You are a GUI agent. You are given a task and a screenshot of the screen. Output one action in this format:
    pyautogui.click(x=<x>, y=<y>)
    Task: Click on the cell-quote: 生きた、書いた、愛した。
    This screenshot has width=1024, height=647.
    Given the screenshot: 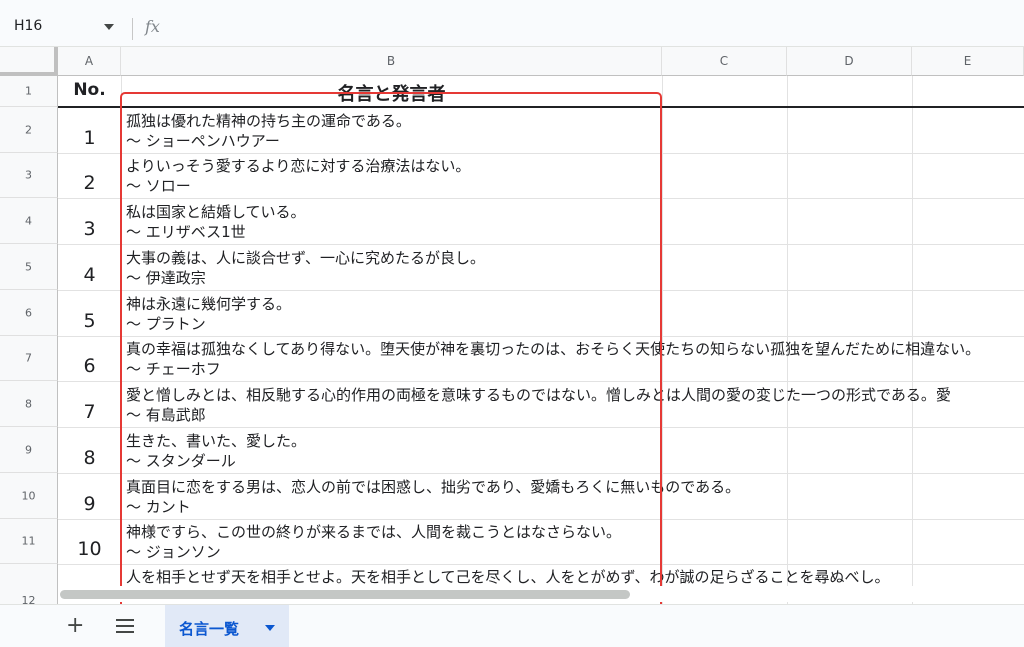 What is the action you would take?
    pyautogui.click(x=216, y=441)
    